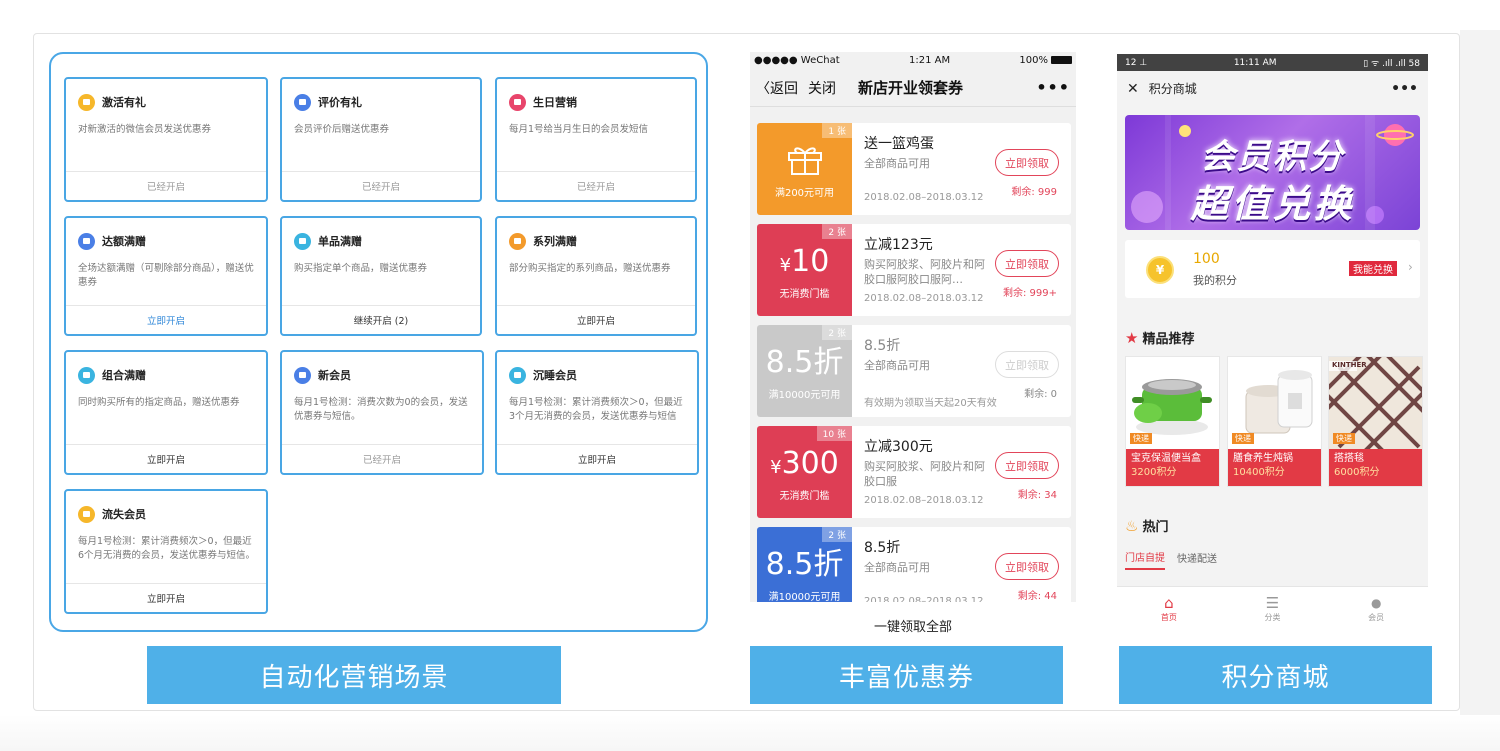  I want to click on page-title: 积分商城, so click(1172, 89).